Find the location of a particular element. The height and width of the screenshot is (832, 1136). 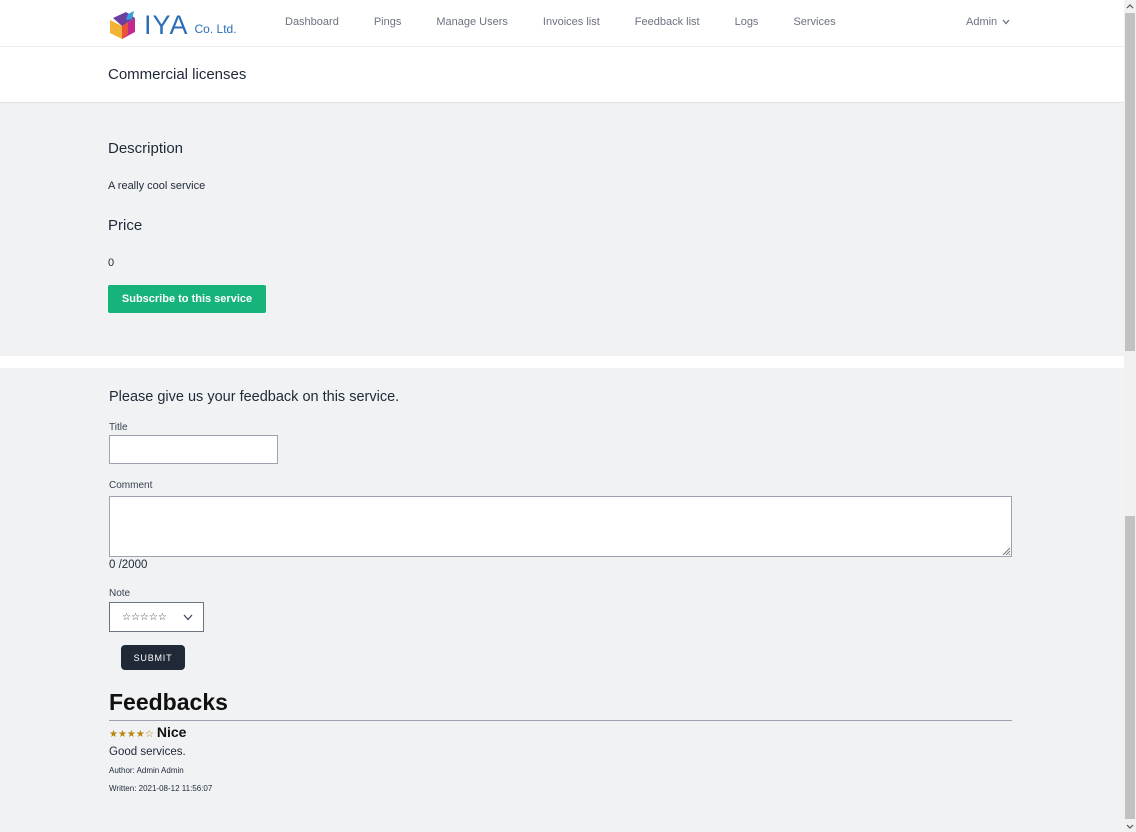

review-date: Written: 2021-08-12 11:56:07 is located at coordinates (161, 788).